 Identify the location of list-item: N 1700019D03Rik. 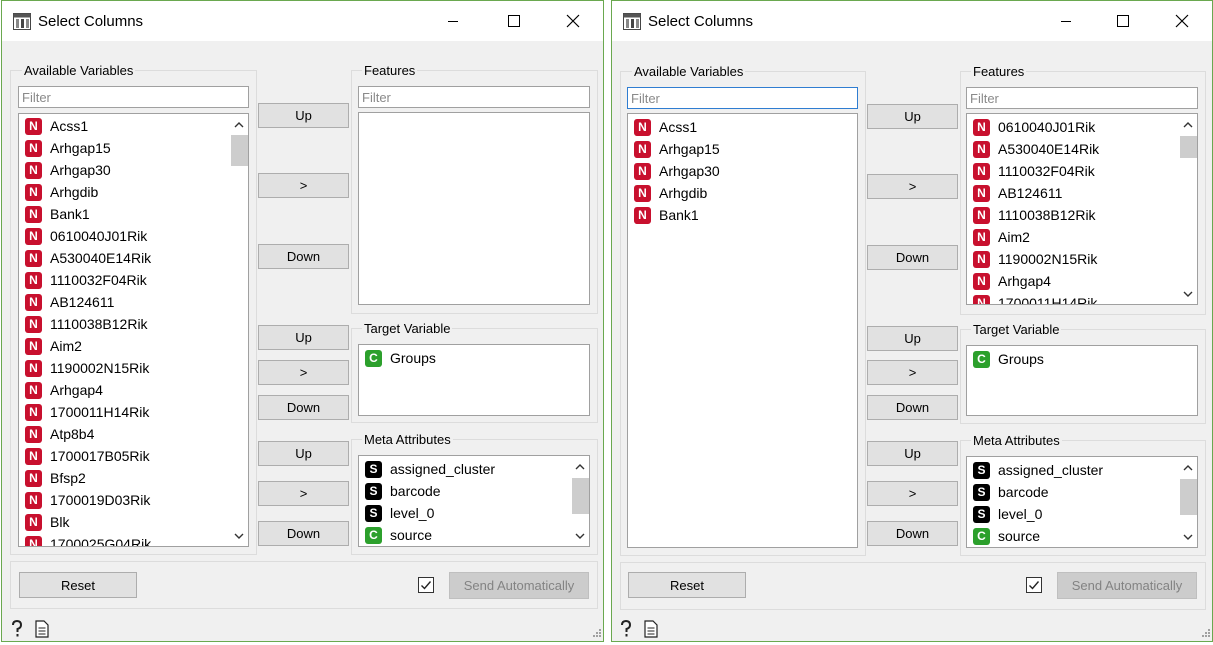
(87, 500).